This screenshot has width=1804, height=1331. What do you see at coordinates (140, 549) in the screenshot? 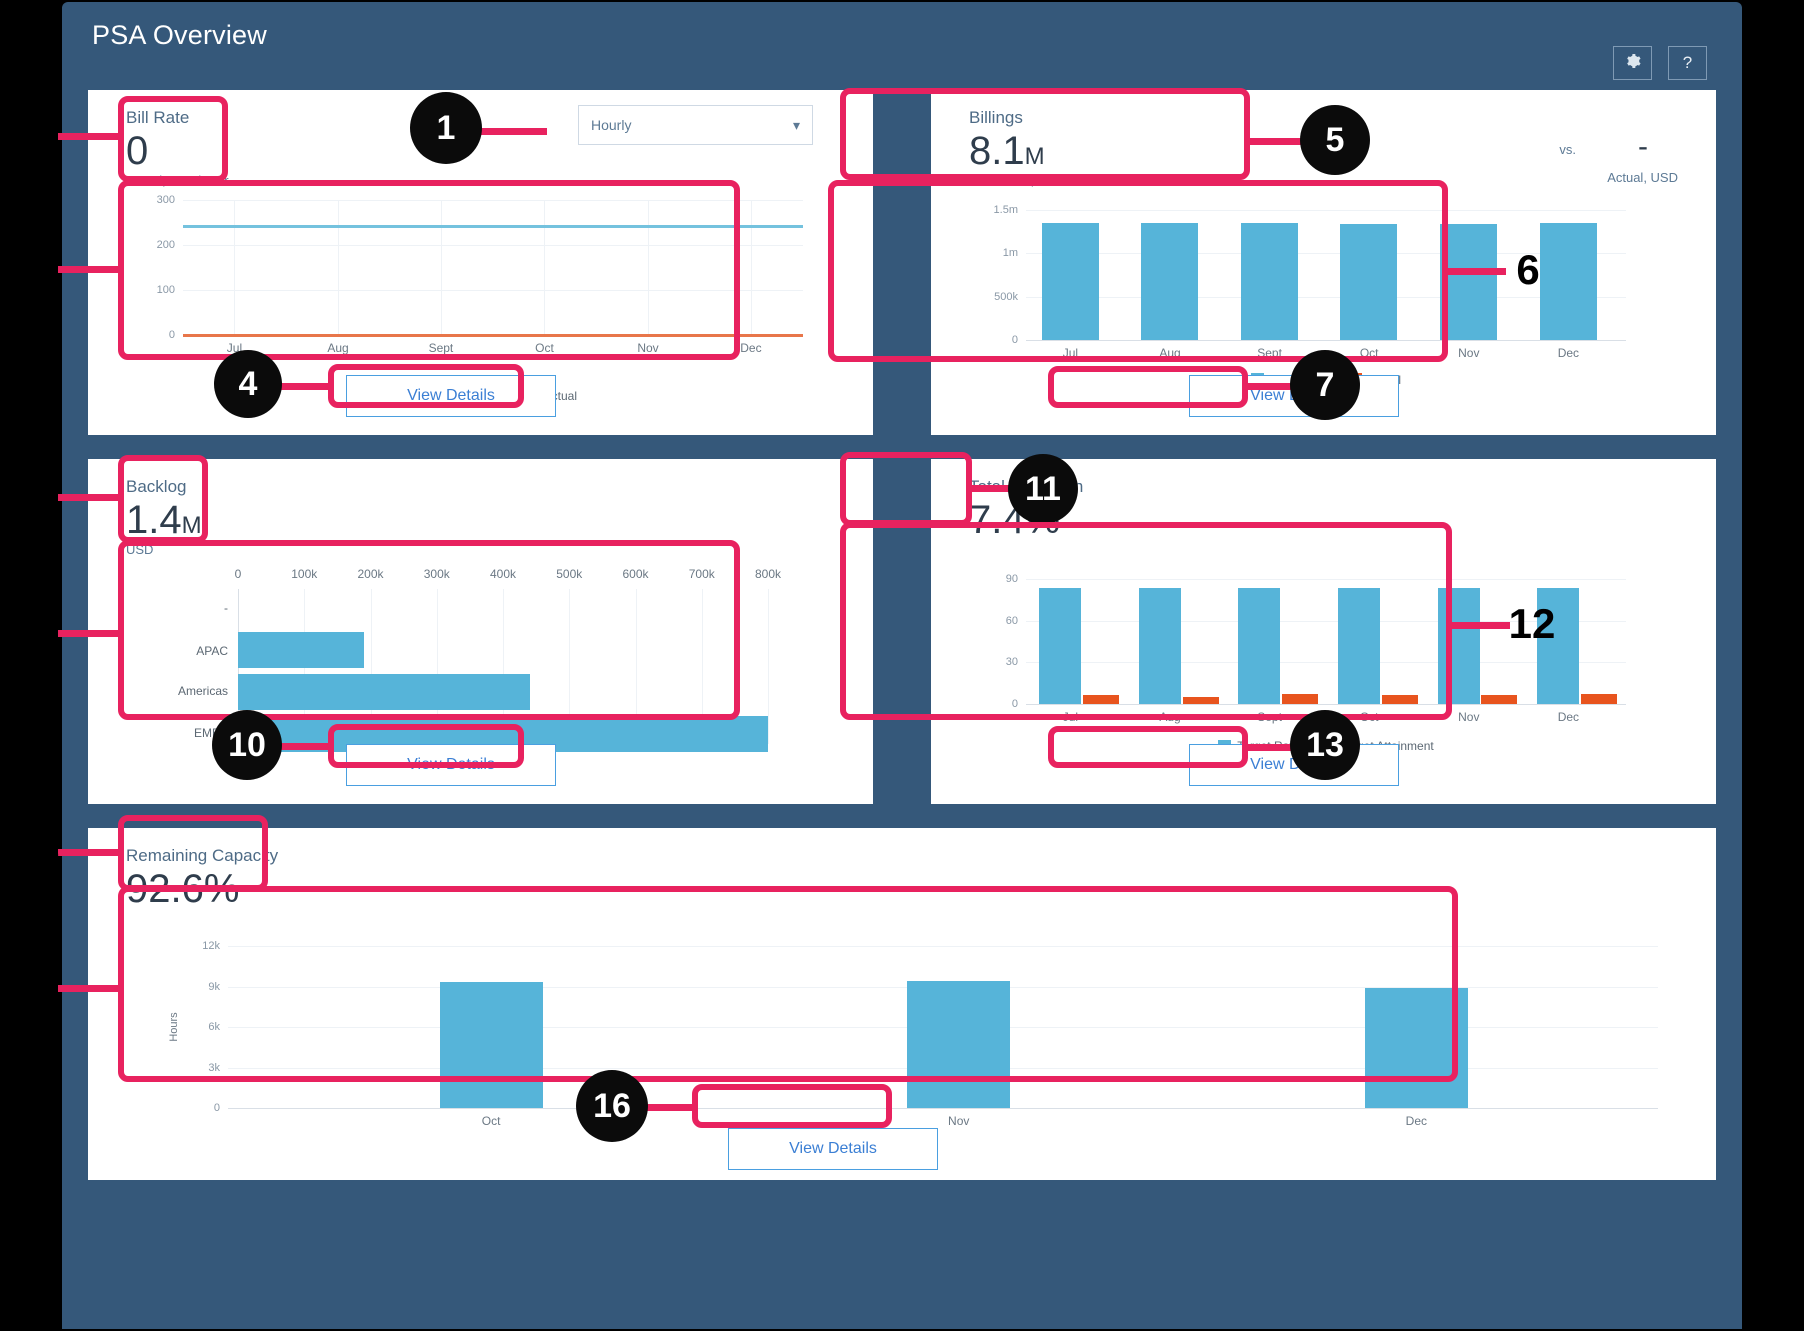
I see `backlog-sub: USD` at bounding box center [140, 549].